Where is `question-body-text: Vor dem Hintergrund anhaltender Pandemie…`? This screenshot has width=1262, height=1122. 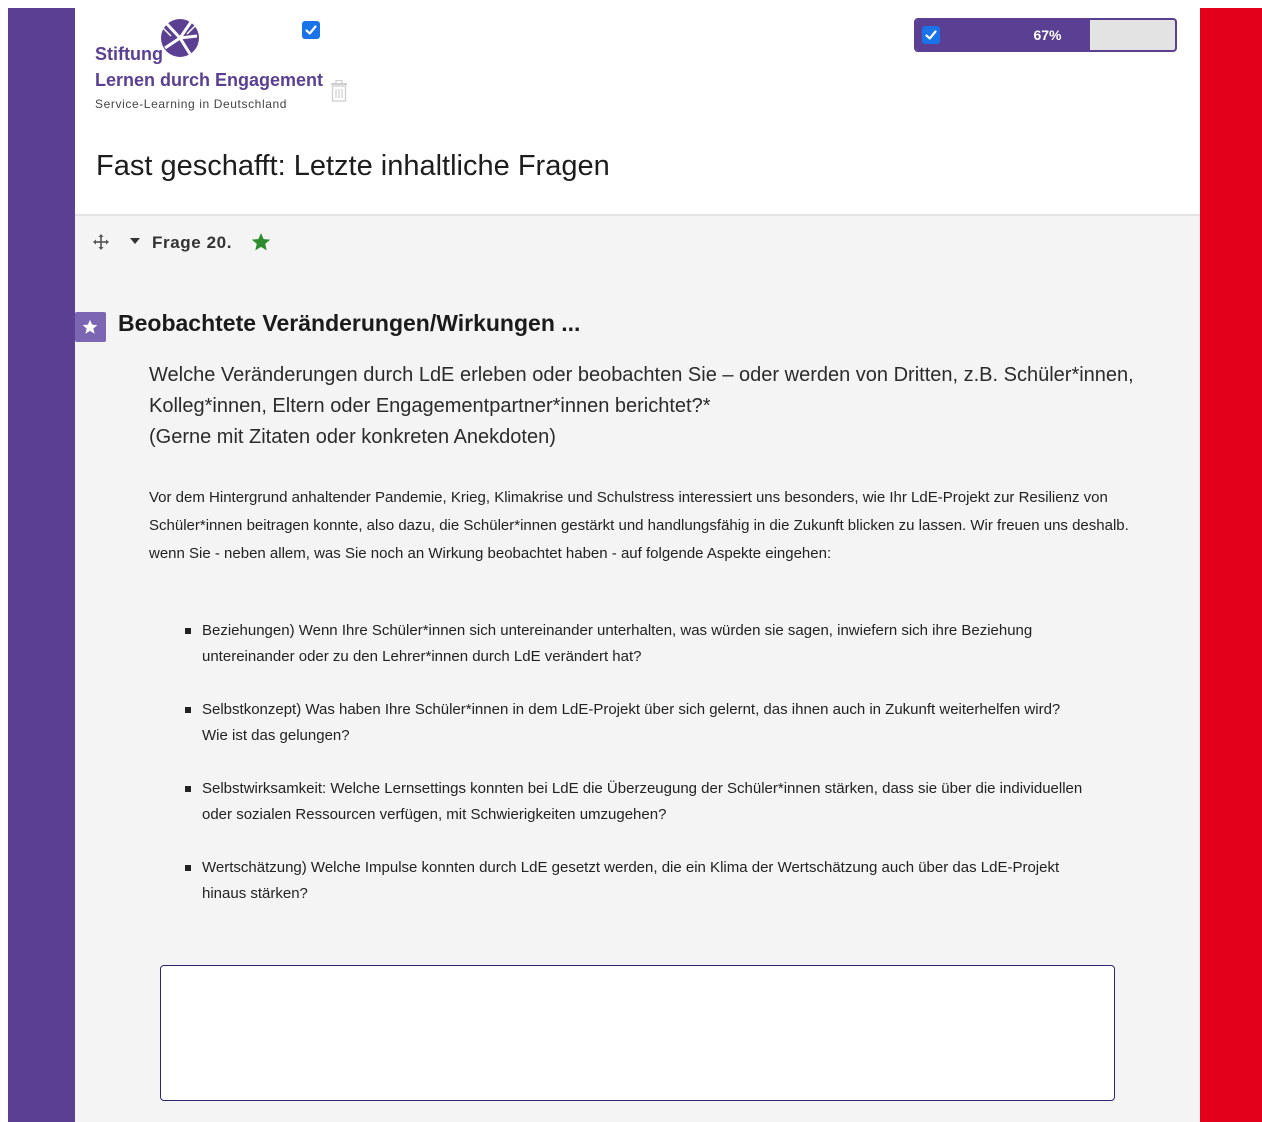 question-body-text: Vor dem Hintergrund anhaltender Pandemie… is located at coordinates (639, 525).